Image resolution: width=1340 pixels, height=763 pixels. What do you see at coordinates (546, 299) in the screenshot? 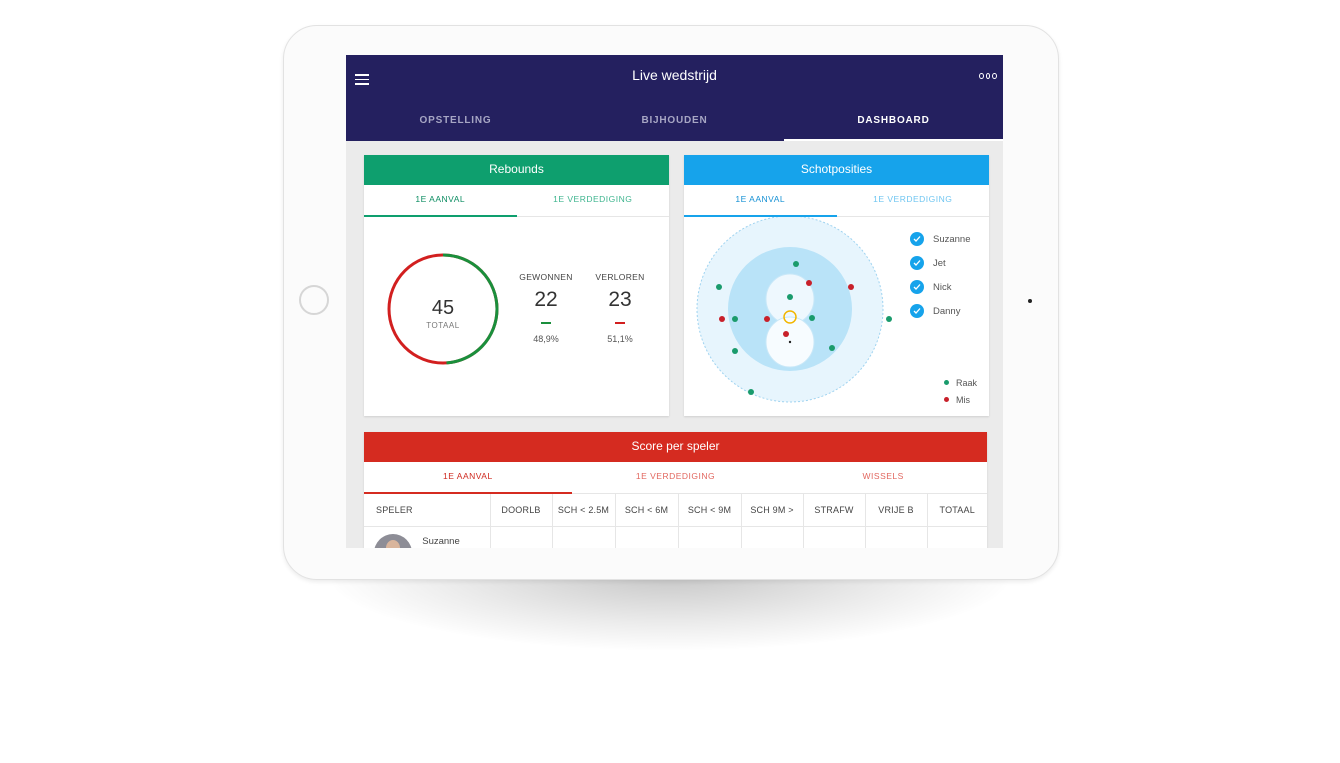
I see `gewonnen-value: 22` at bounding box center [546, 299].